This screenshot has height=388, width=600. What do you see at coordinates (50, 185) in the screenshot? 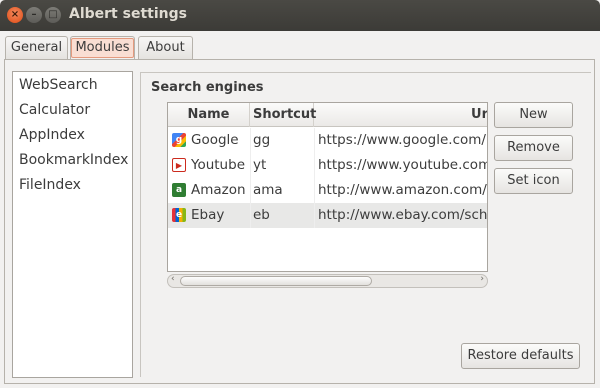
I see `module-item-fileindex: FileIndex` at bounding box center [50, 185].